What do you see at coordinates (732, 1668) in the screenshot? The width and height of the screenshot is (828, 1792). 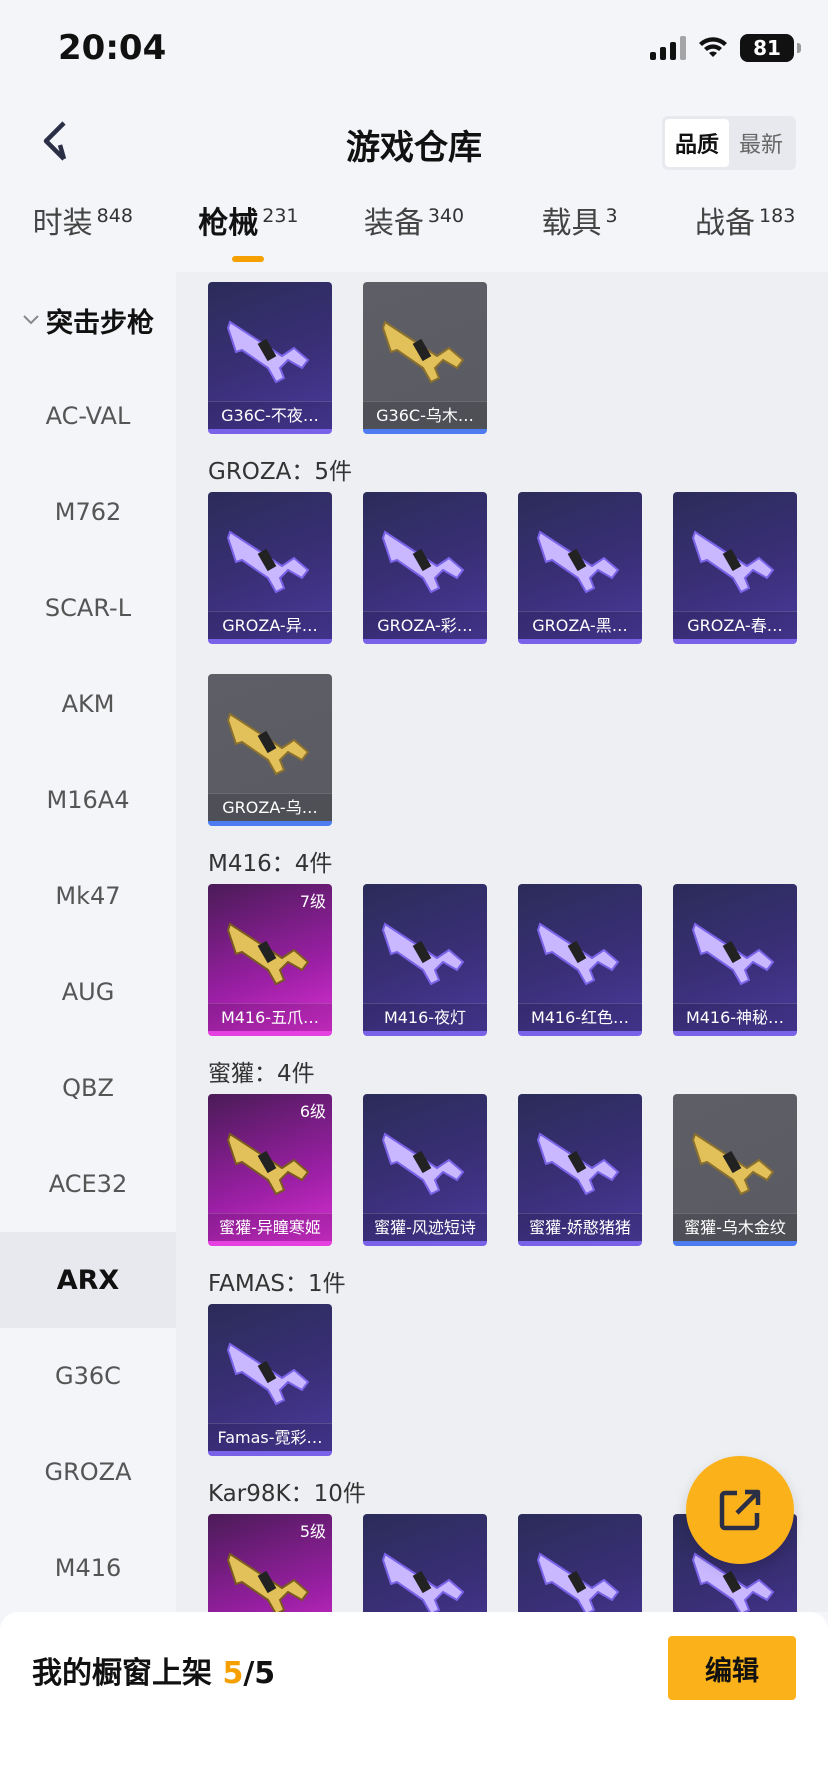 I see `edit-button: 编辑` at bounding box center [732, 1668].